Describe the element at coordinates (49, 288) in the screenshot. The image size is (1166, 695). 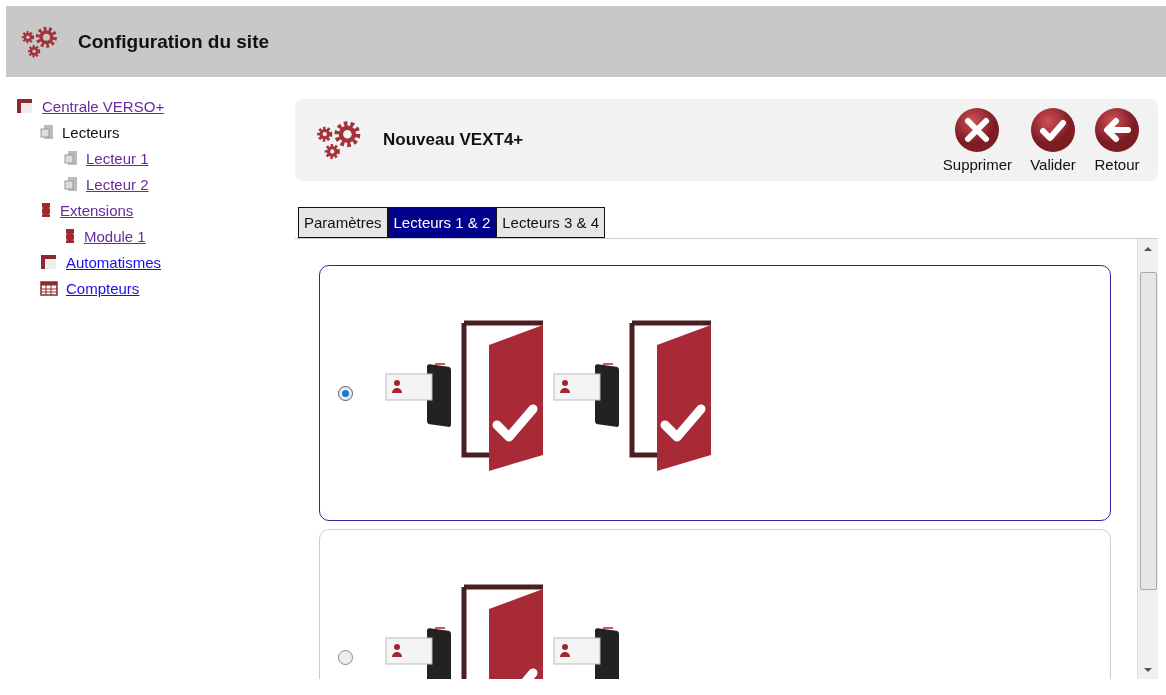
I see `table-icon` at that location.